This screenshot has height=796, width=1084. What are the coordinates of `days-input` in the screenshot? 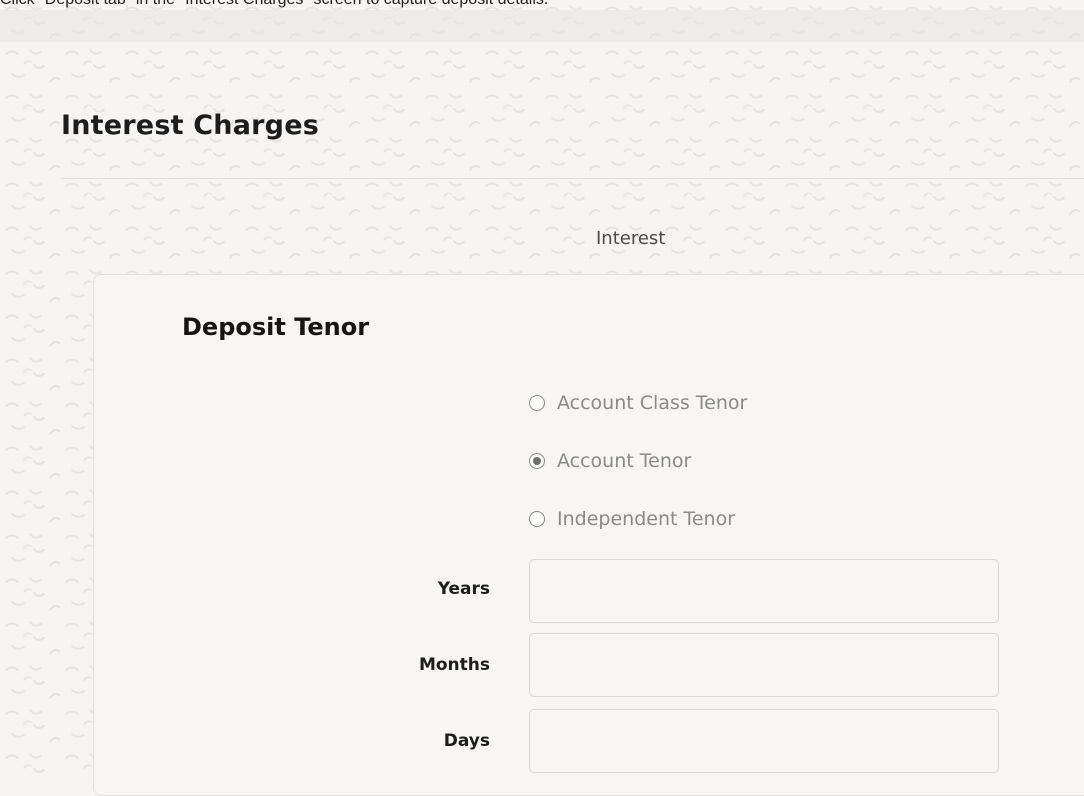 It's located at (764, 741).